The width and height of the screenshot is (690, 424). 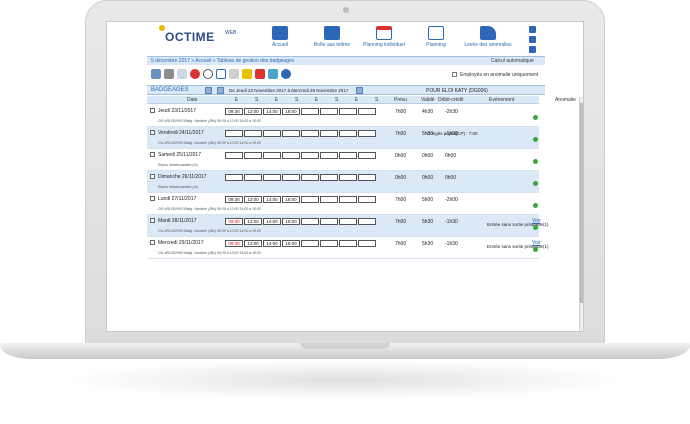 I want to click on scrollbar-thumb, so click(x=581, y=203).